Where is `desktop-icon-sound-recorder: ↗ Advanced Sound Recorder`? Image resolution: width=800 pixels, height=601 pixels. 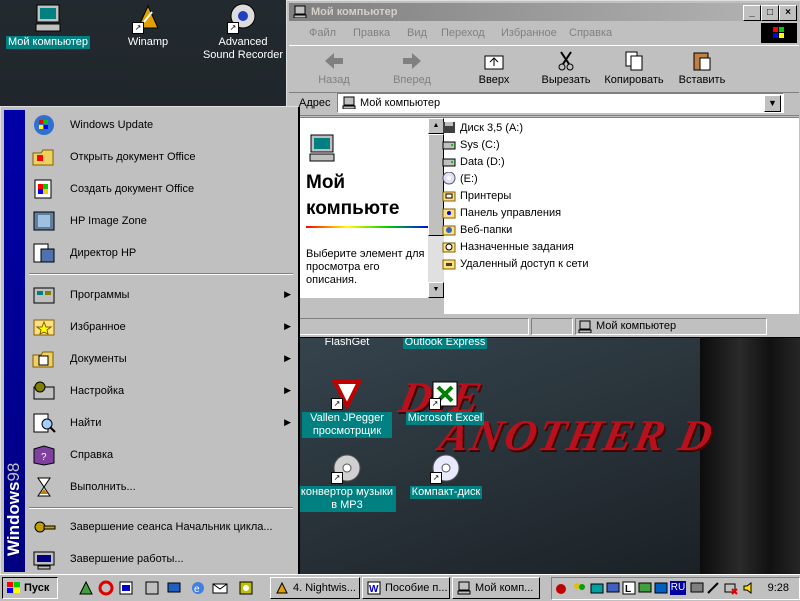
desktop-icon-sound-recorder: ↗ Advanced Sound Recorder is located at coordinates (243, 32).